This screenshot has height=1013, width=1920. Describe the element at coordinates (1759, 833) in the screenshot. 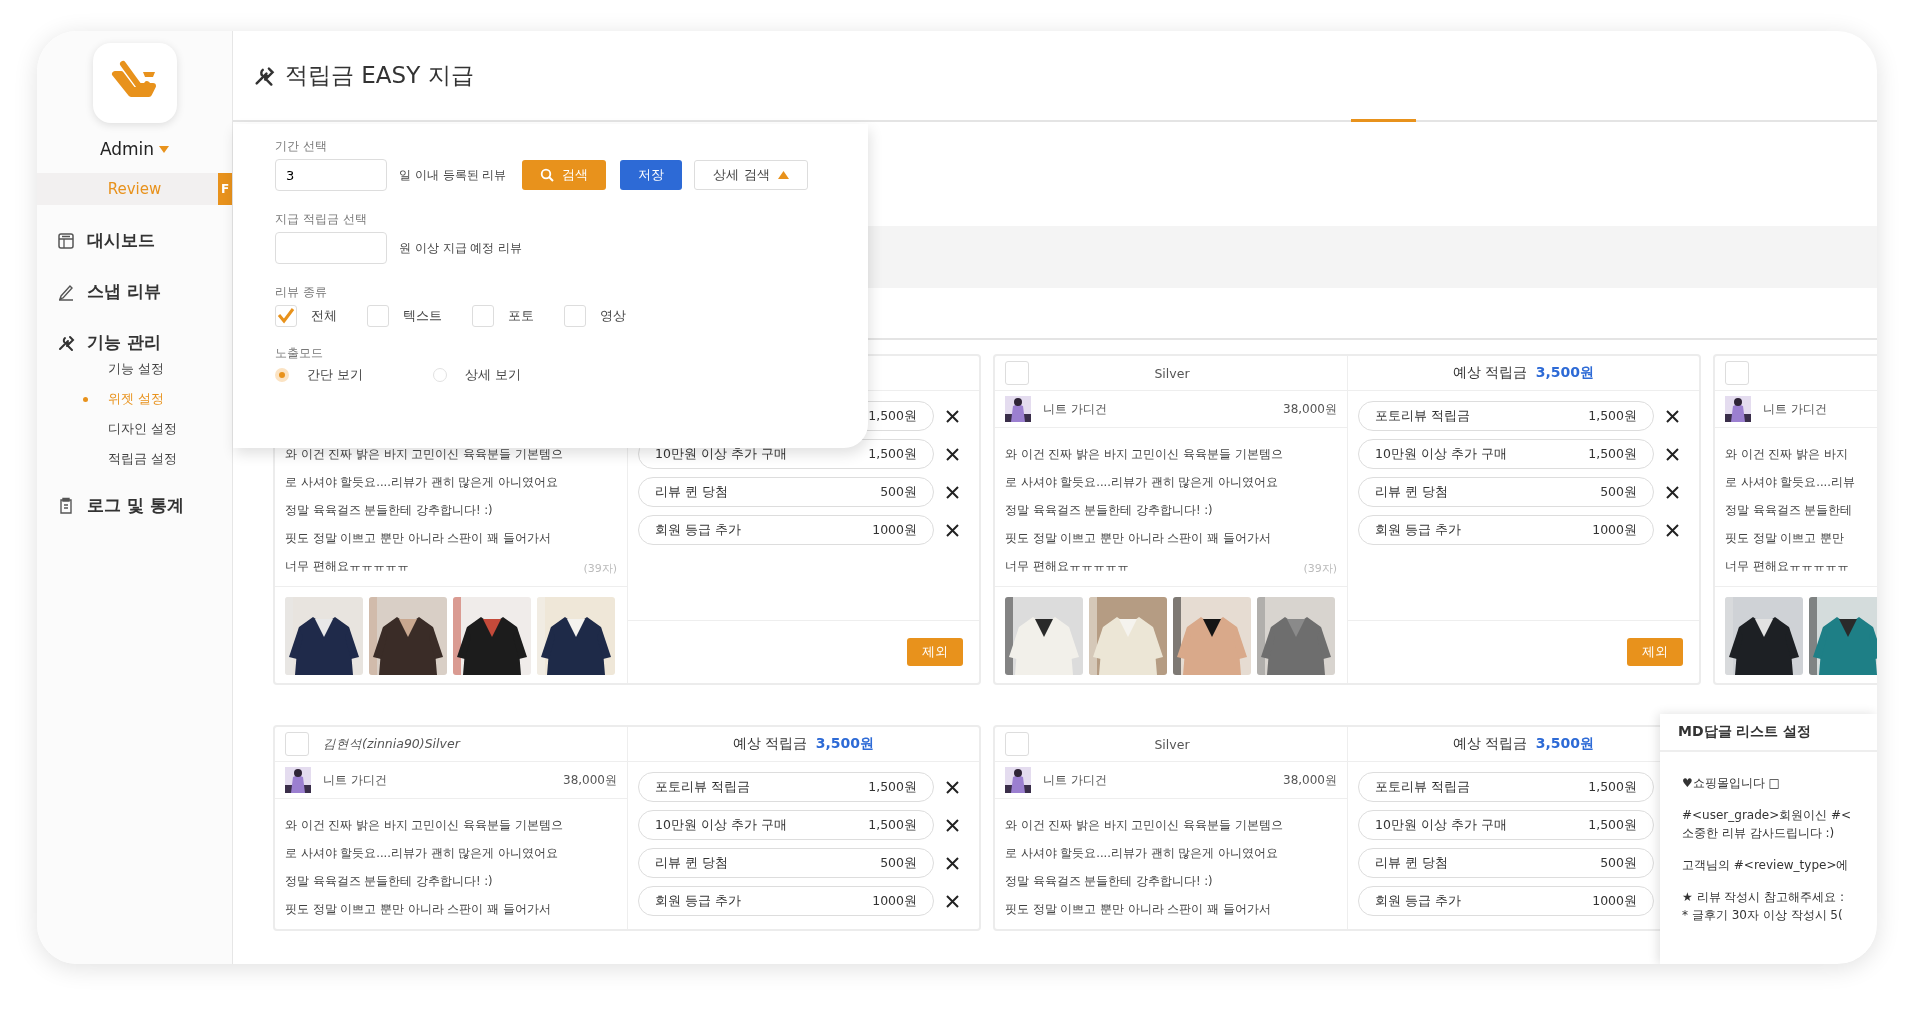

I see `reply-text-line: 소중한 리뷰 감사드립니다 :)` at that location.